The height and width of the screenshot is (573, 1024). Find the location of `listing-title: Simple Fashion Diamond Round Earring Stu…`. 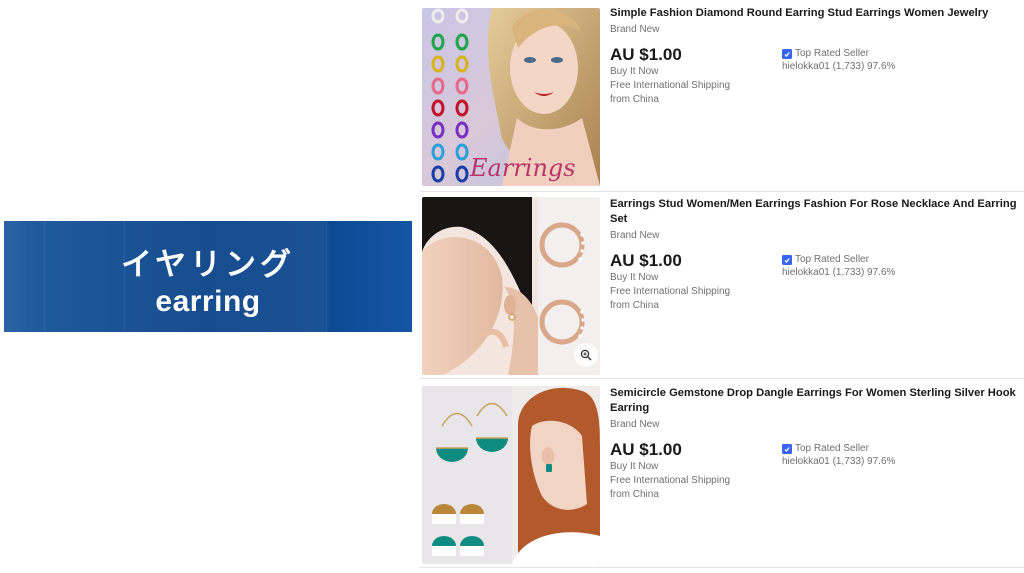

listing-title: Simple Fashion Diamond Round Earring Stu… is located at coordinates (816, 13).